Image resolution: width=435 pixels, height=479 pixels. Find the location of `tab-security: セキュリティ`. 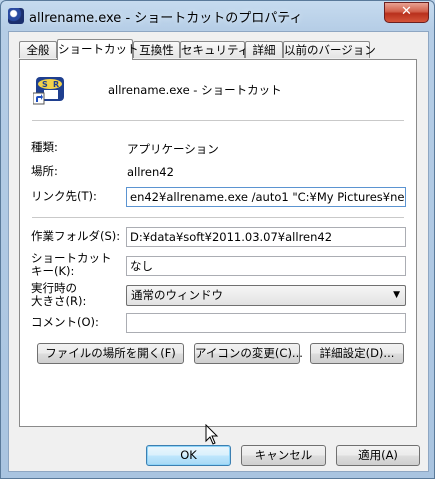

tab-security: セキュリティ is located at coordinates (214, 49).